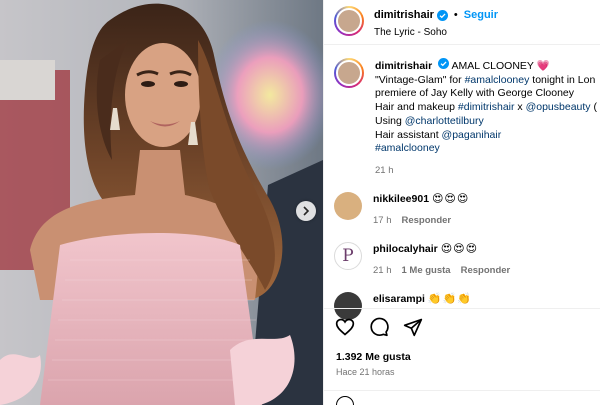  Describe the element at coordinates (404, 15) in the screenshot. I see `author-username: dimitrishair` at that location.